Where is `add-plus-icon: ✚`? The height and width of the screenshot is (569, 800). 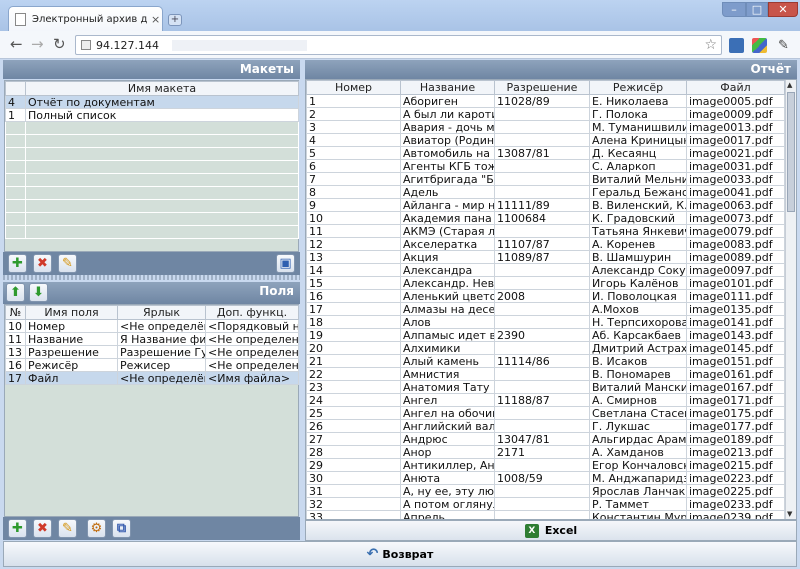
add-plus-icon: ✚ is located at coordinates (17, 263).